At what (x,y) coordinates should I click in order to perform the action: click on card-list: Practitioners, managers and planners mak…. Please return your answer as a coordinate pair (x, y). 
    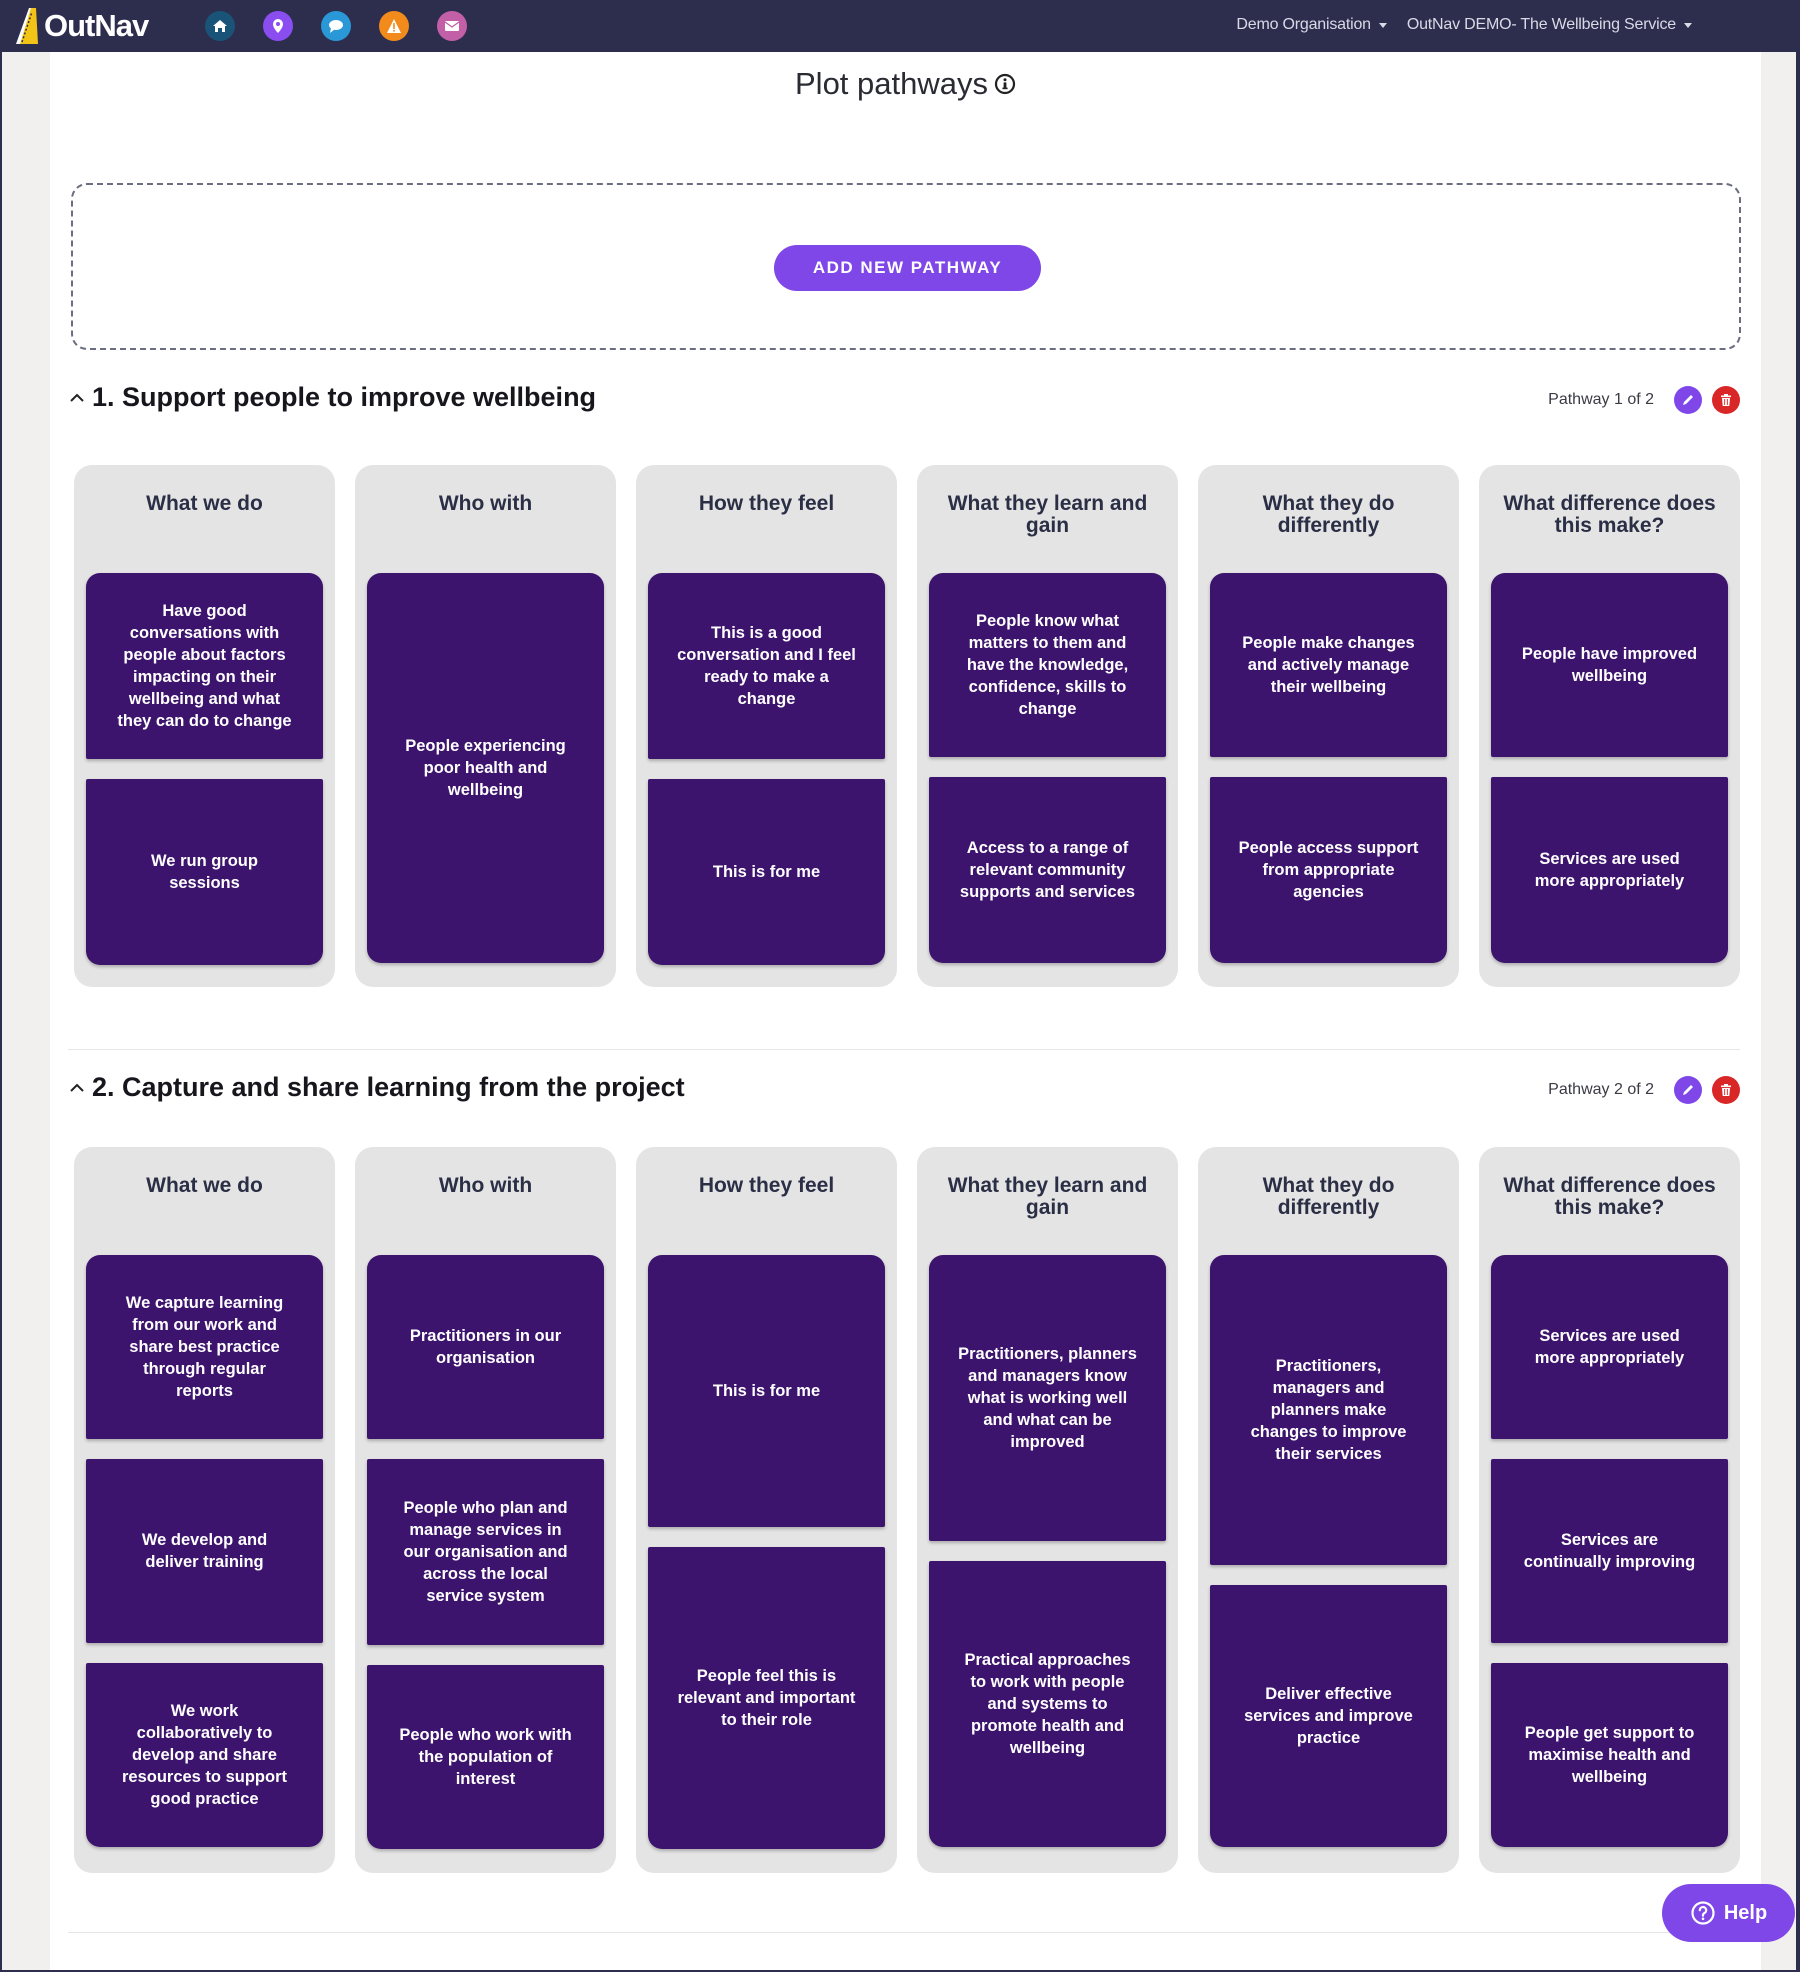
    Looking at the image, I should click on (1328, 1554).